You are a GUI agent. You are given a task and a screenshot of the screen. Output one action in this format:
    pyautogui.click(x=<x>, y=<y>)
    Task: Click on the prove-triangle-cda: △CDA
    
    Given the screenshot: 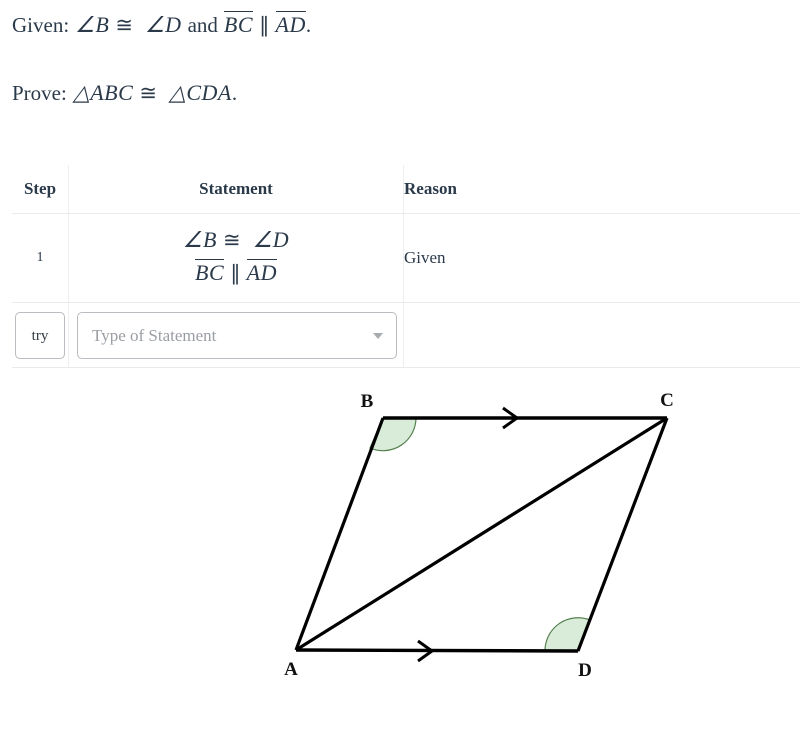 What is the action you would take?
    pyautogui.click(x=200, y=92)
    